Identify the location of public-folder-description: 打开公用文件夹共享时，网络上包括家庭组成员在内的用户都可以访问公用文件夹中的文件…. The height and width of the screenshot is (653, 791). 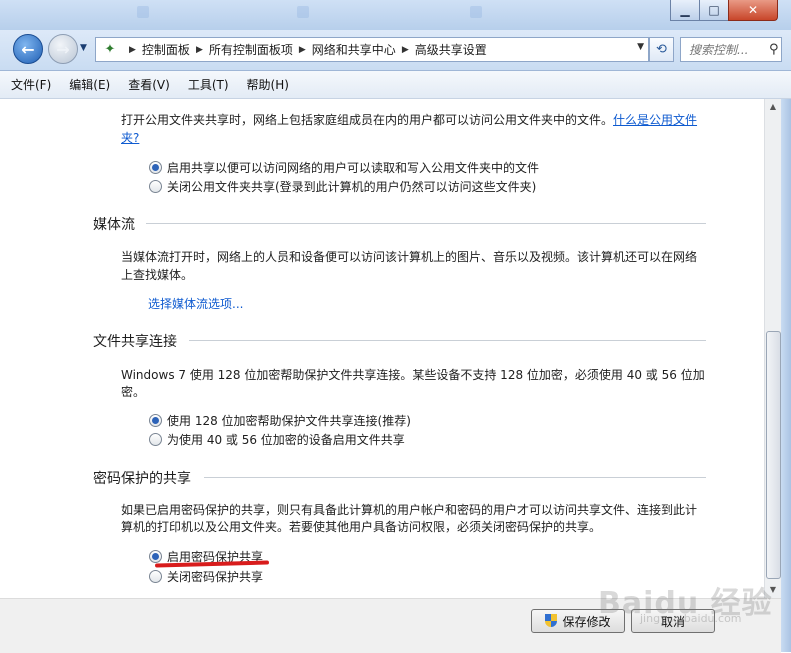
(409, 120).